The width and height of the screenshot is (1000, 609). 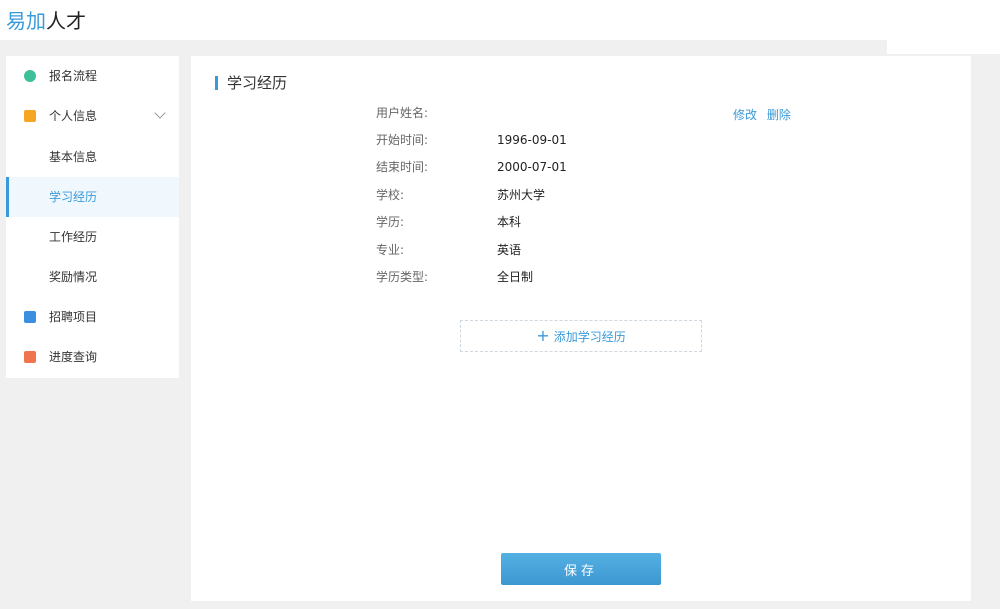 I want to click on sidebar-item-label: 报名流程, so click(x=73, y=76).